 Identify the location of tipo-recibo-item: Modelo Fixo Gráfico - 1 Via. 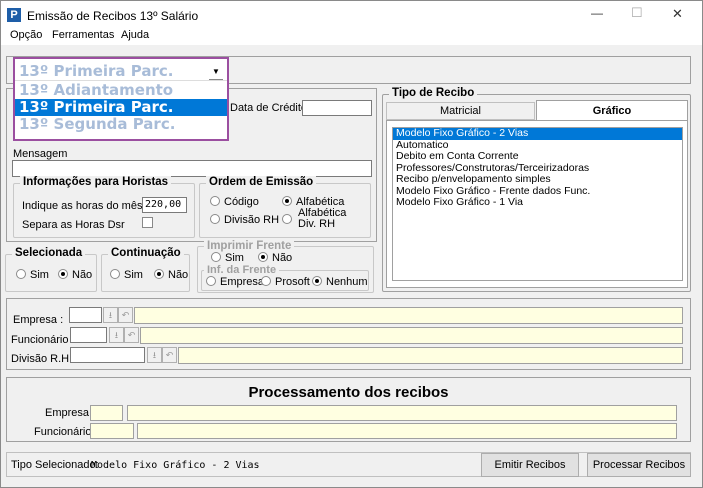
(537, 202).